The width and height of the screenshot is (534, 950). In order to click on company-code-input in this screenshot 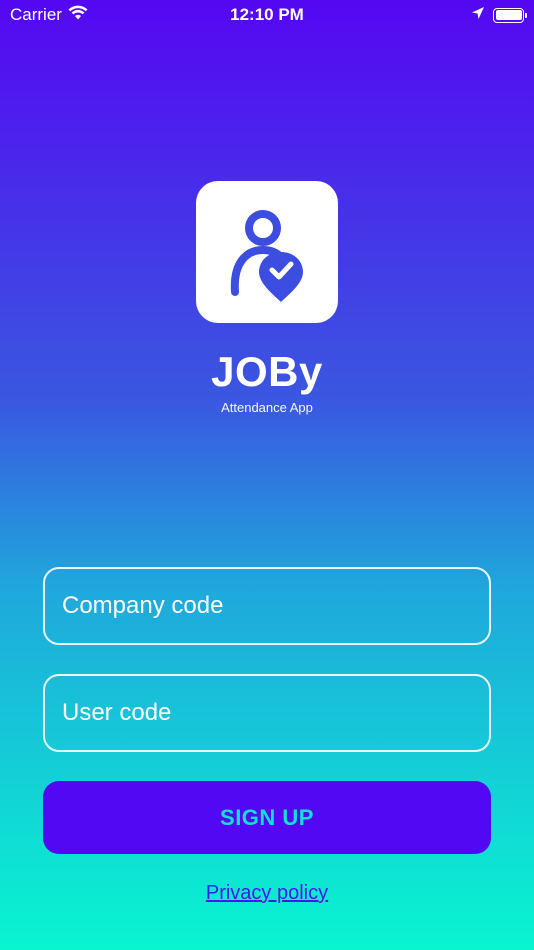, I will do `click(267, 606)`.